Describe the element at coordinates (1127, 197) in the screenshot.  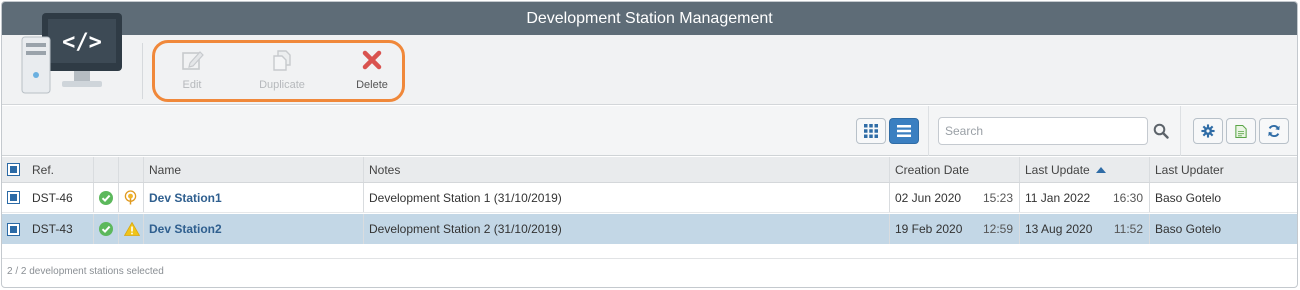
I see `update-time: 16:30` at that location.